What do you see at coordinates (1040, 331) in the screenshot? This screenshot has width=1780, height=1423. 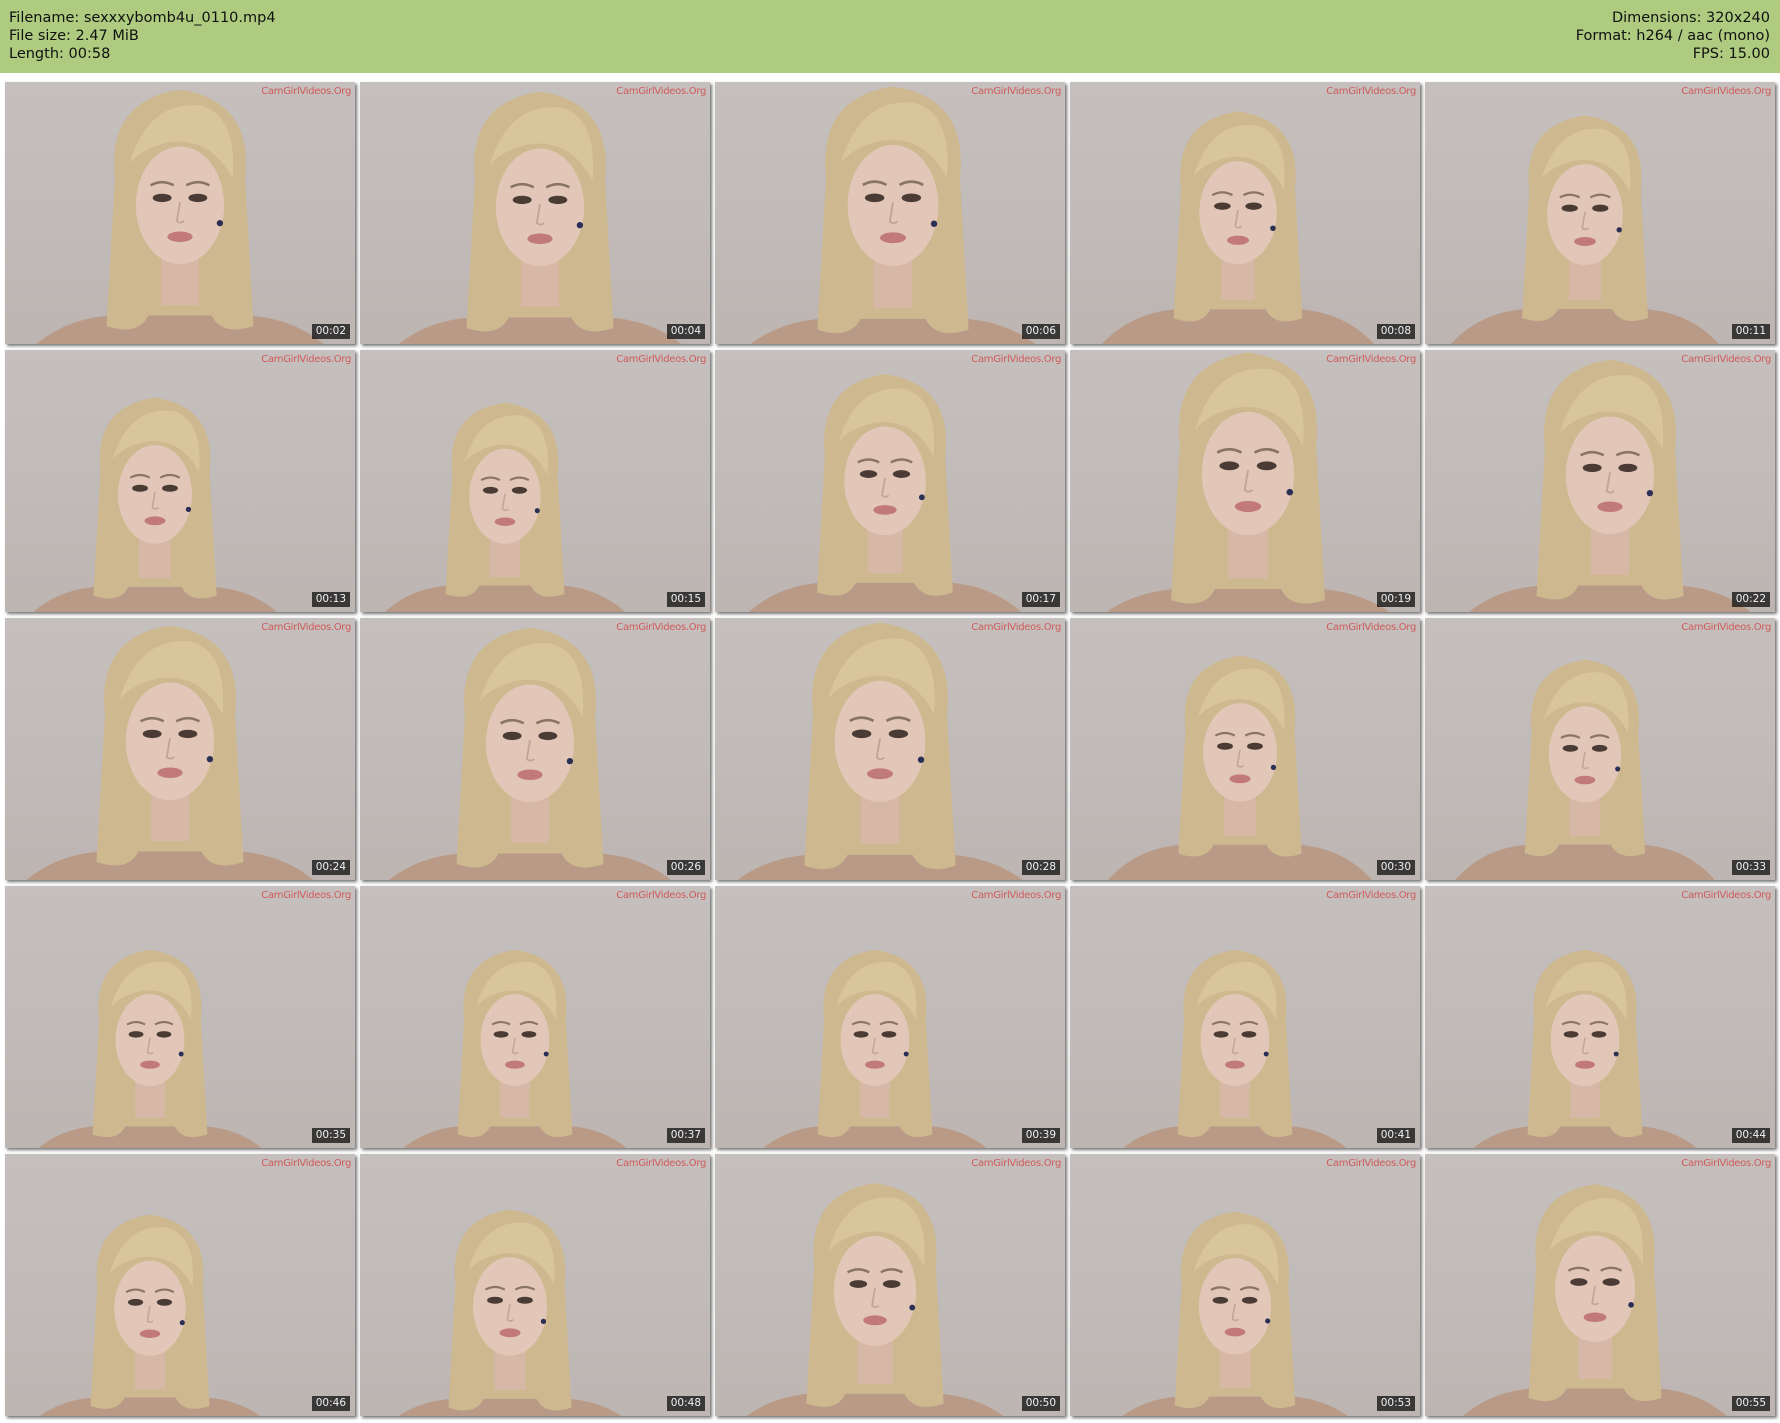 I see `timestamp-badge: 00:06` at bounding box center [1040, 331].